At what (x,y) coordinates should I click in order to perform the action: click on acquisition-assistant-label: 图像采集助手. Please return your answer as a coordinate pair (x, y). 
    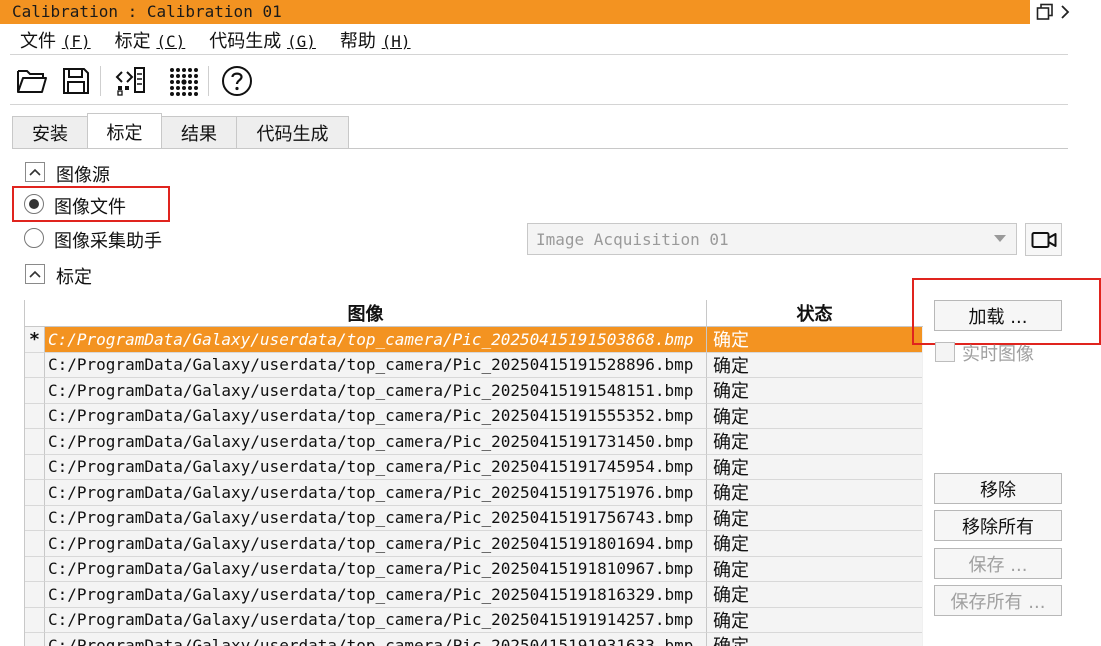
    Looking at the image, I should click on (108, 240).